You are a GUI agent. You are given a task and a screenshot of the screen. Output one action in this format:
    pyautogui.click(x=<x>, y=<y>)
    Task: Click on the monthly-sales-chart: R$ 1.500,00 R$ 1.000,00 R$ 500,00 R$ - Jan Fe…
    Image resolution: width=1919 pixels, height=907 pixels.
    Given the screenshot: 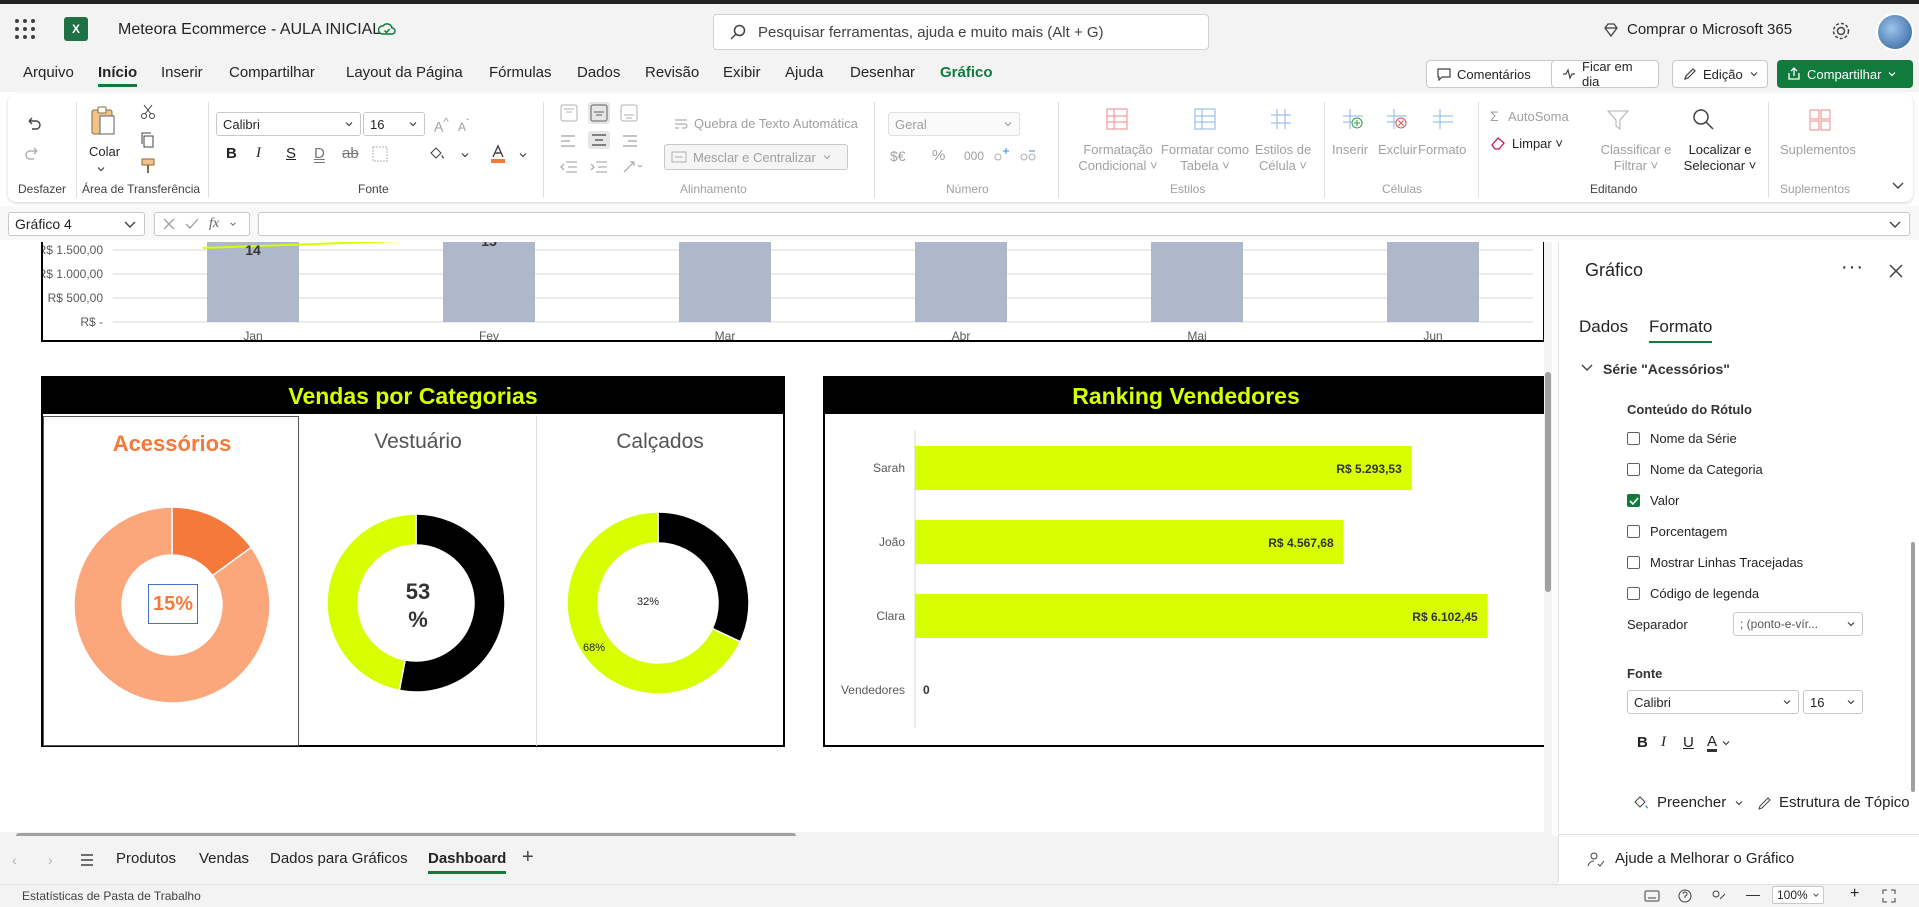 What is the action you would take?
    pyautogui.click(x=793, y=292)
    